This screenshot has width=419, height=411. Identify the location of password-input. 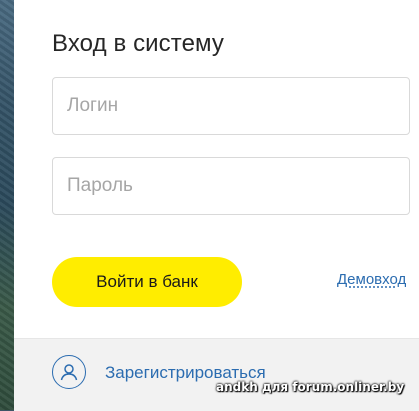
(231, 186).